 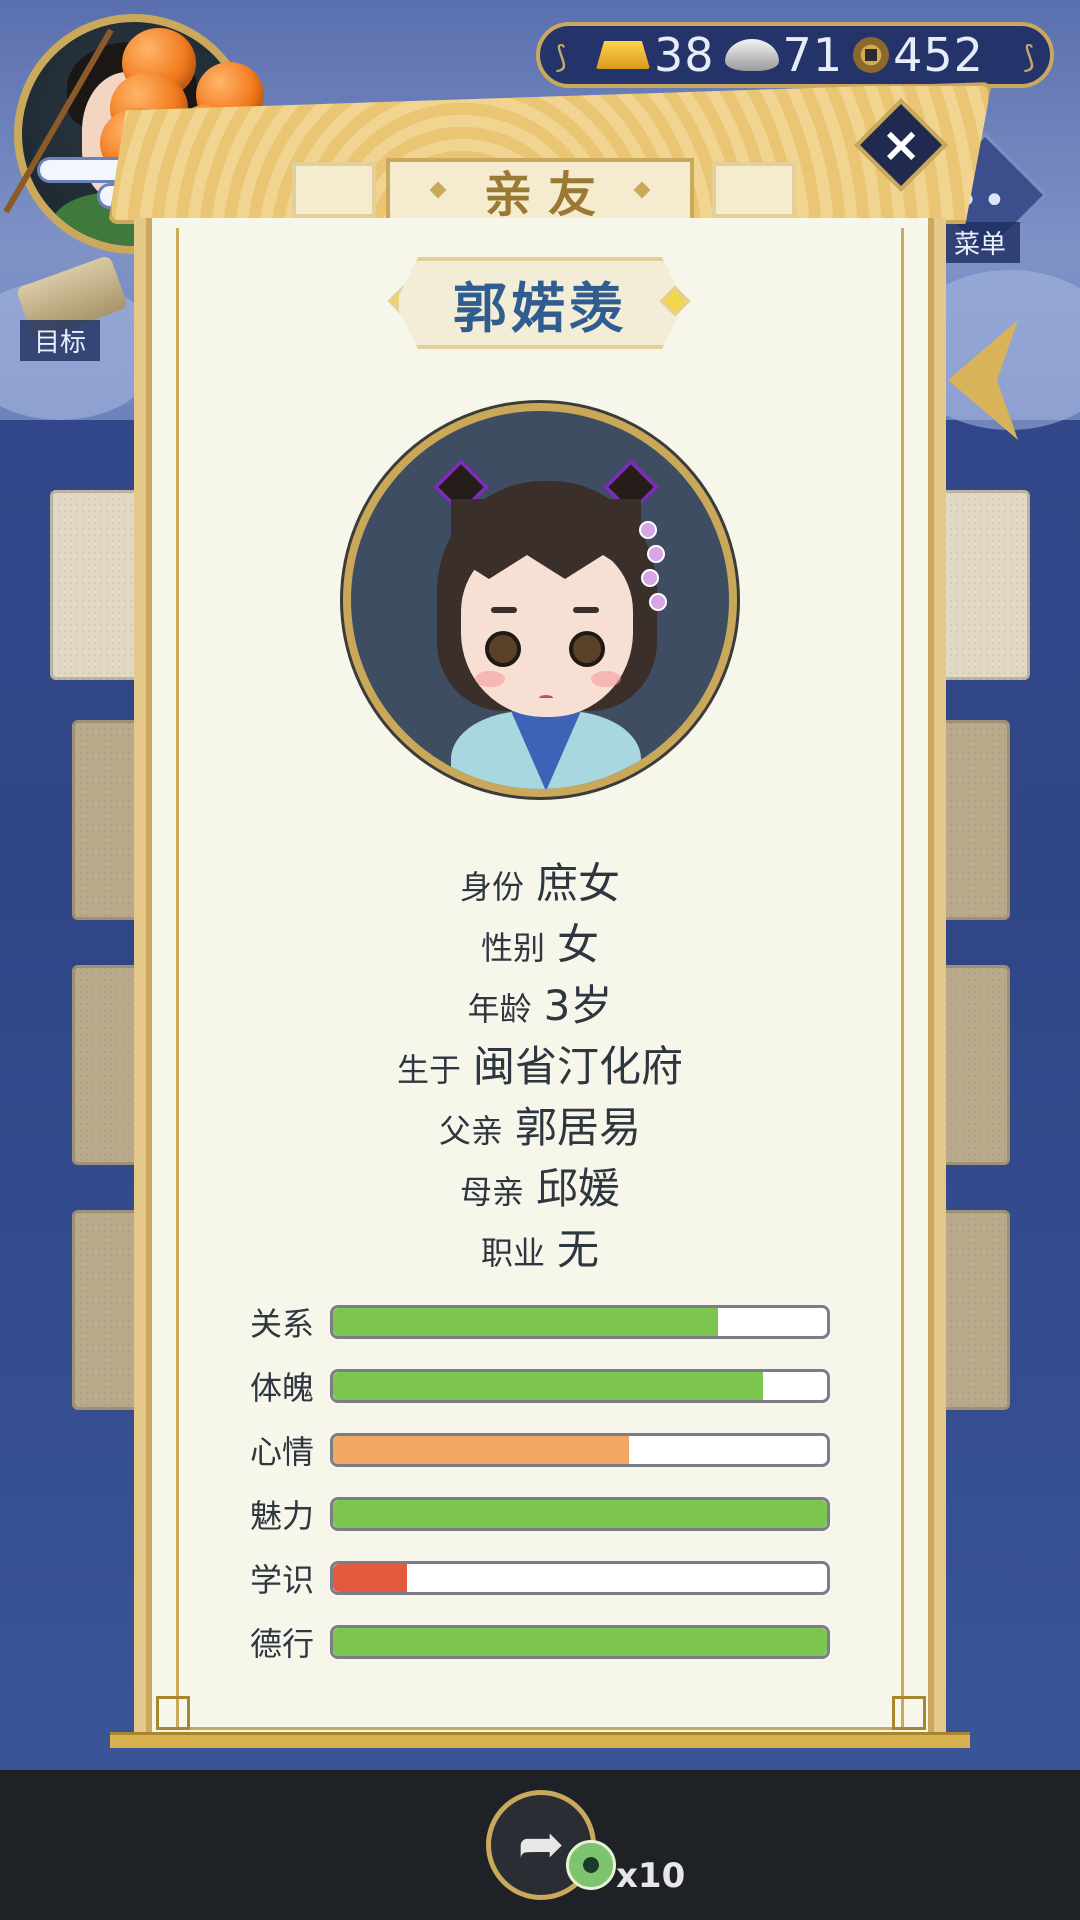 I want to click on panel-bottom-rod, so click(x=540, y=1740).